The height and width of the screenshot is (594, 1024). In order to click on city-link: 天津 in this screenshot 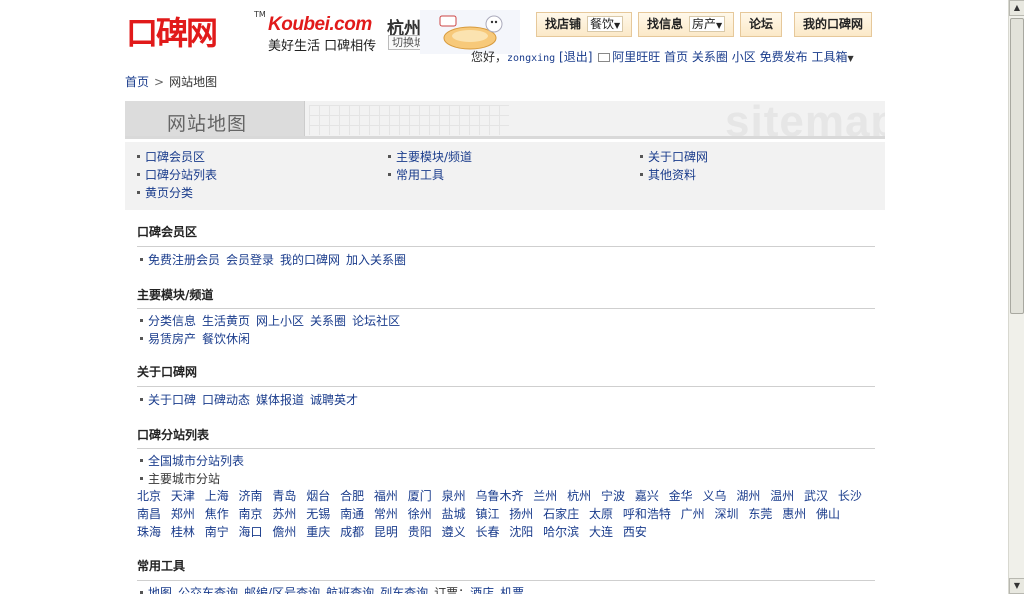, I will do `click(183, 496)`.